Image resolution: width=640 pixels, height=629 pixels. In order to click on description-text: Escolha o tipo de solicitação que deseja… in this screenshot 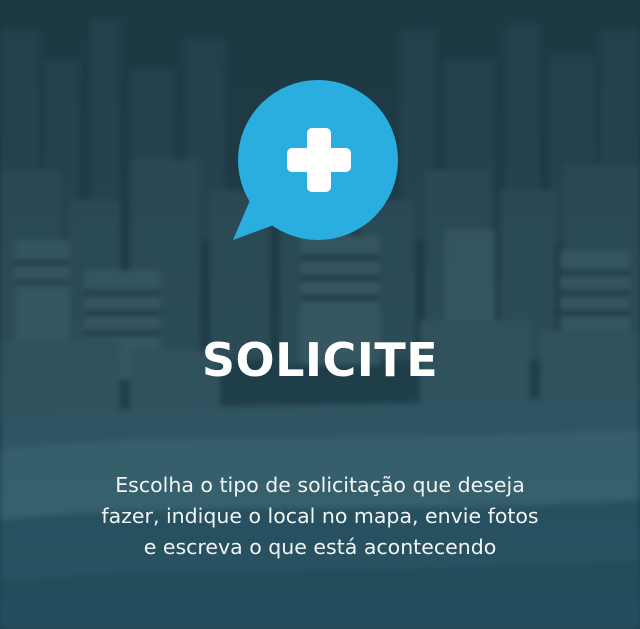, I will do `click(320, 516)`.